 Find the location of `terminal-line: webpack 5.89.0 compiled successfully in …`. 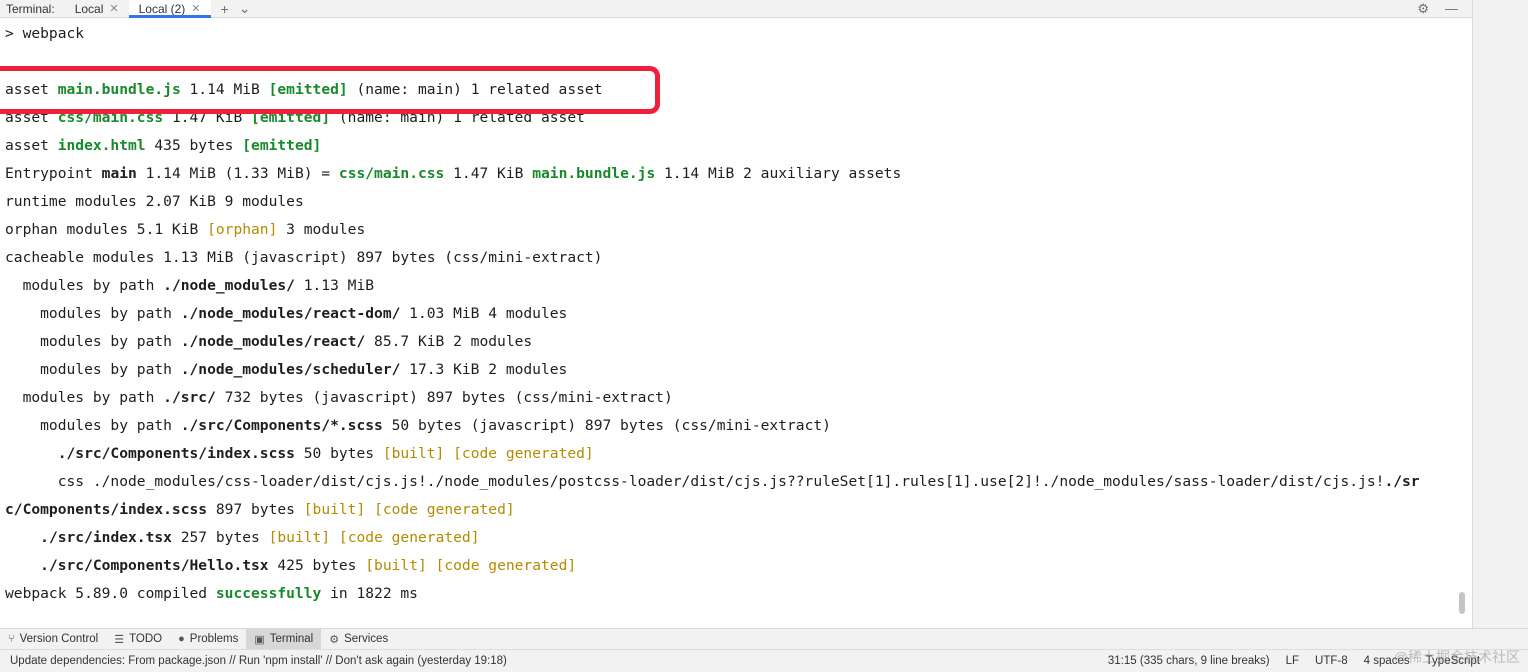

terminal-line: webpack 5.89.0 compiled successfully in … is located at coordinates (211, 593).